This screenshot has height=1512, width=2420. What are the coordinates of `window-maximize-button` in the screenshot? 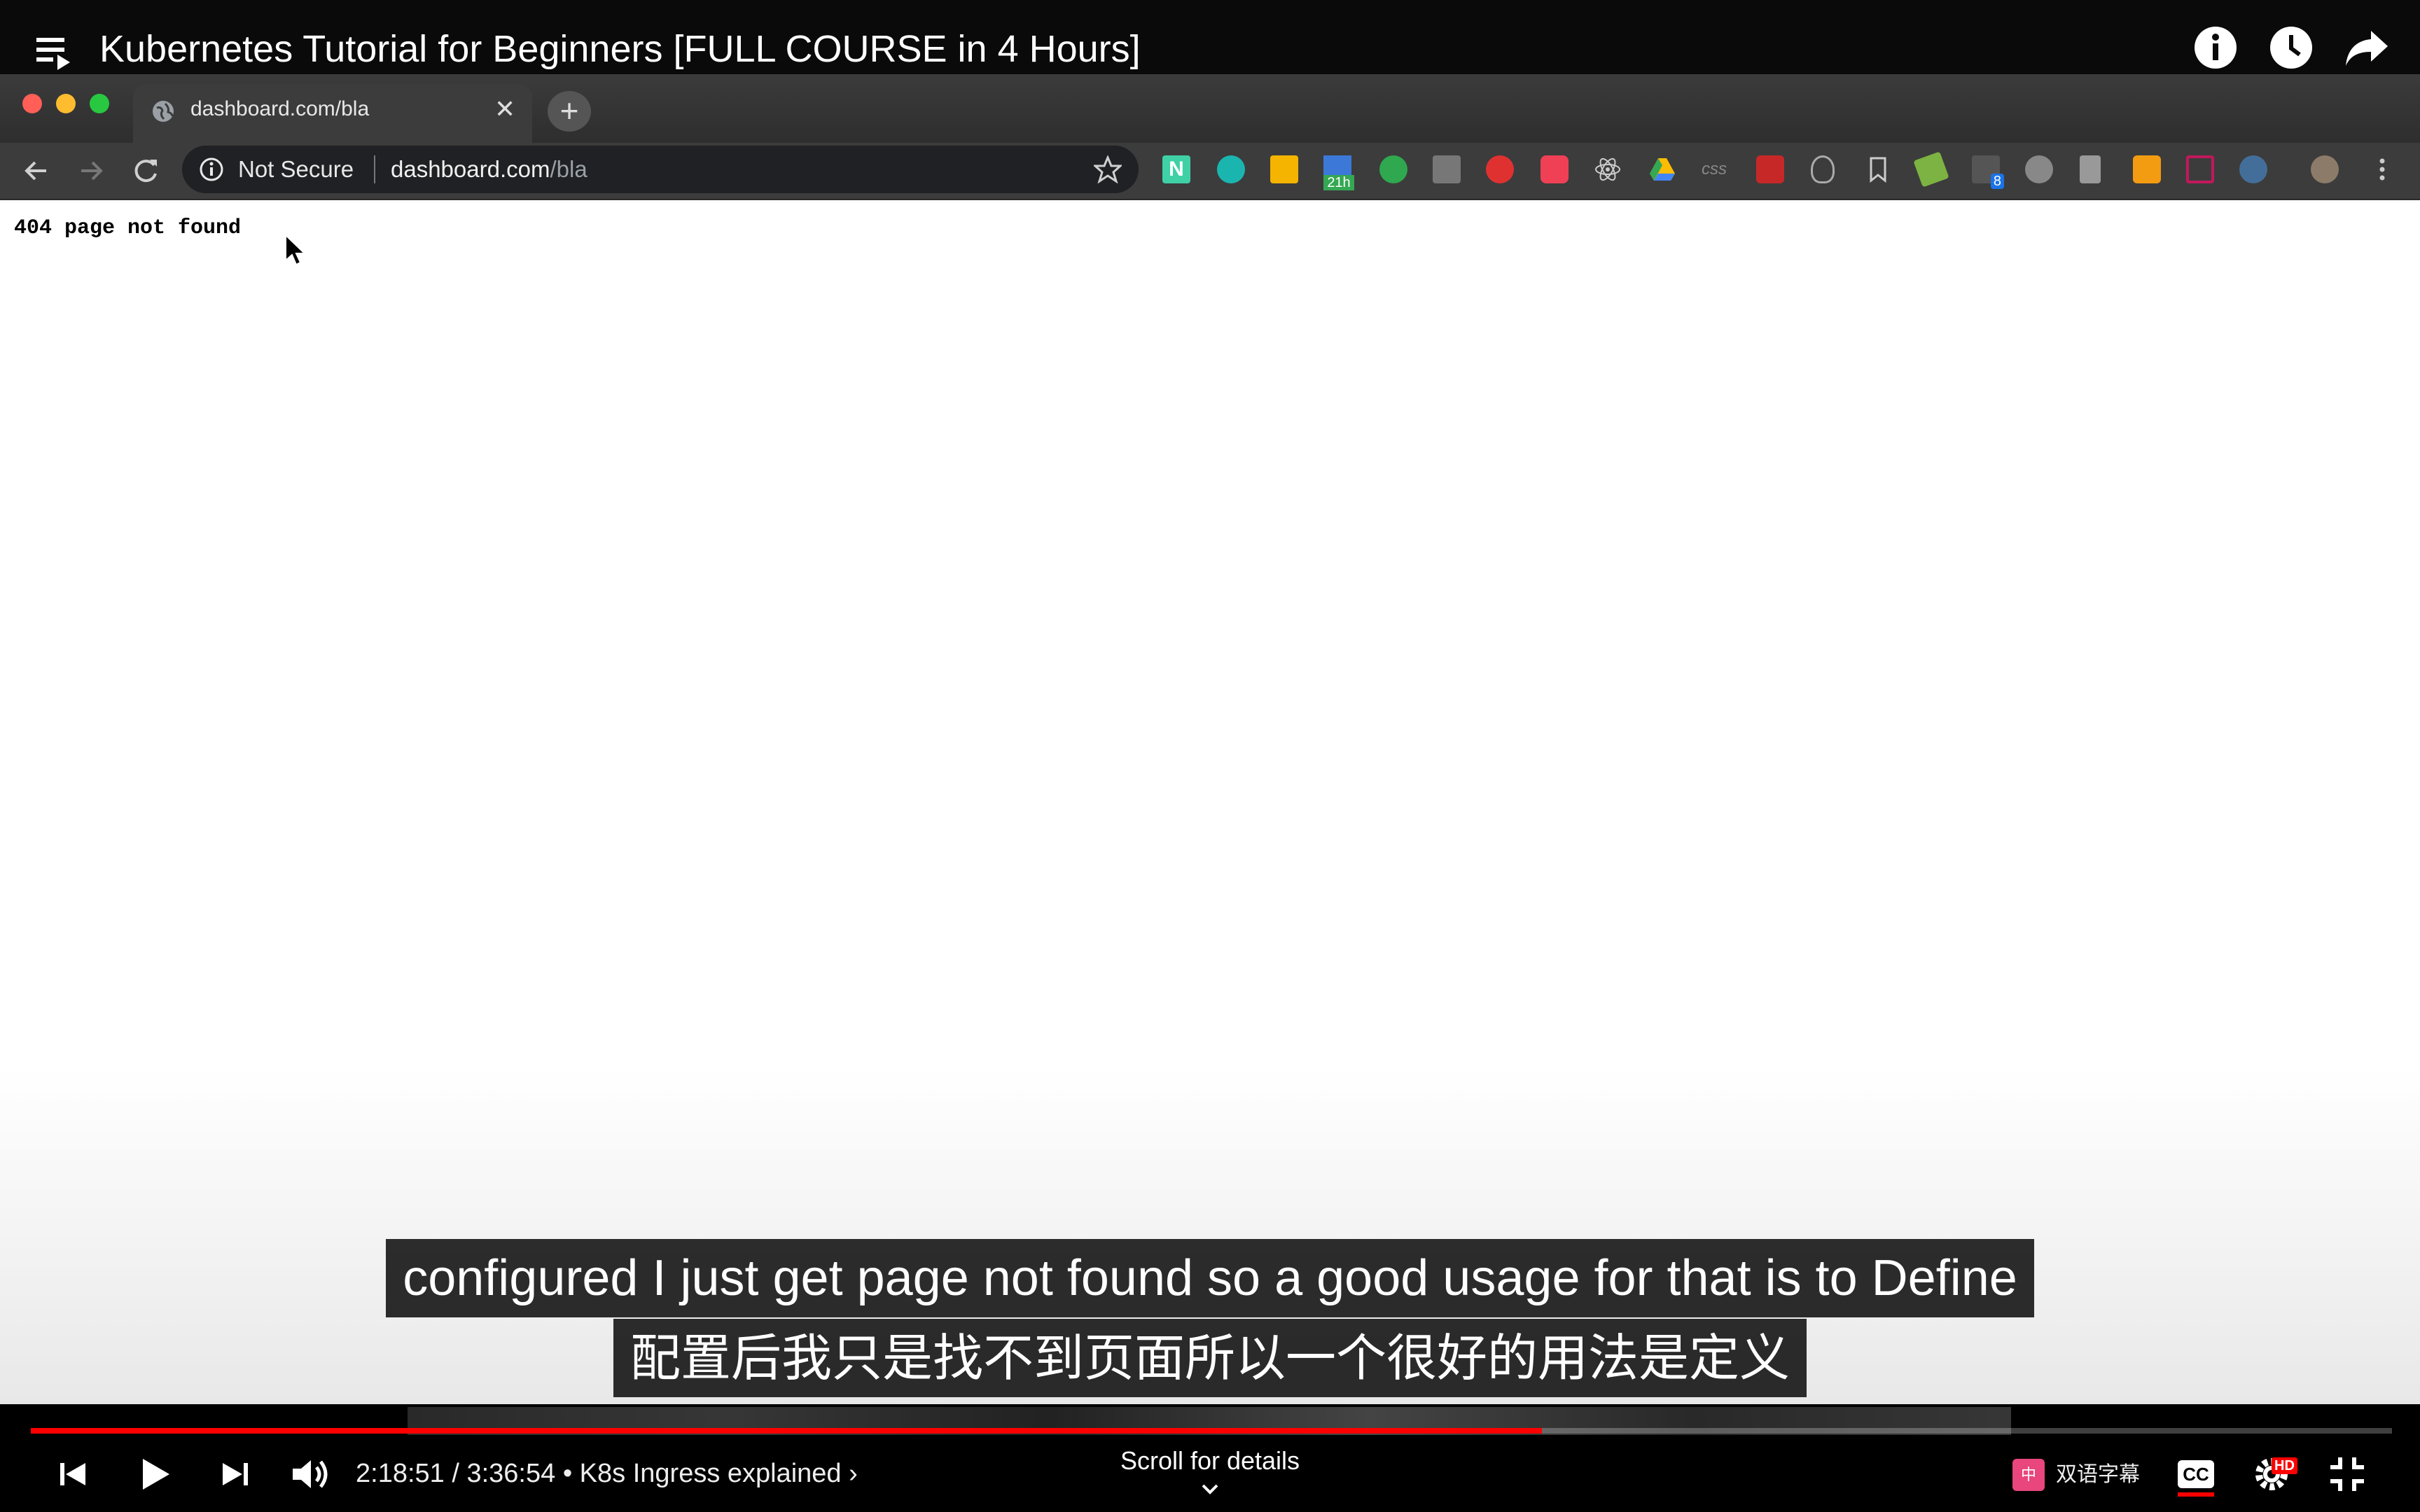 It's located at (99, 103).